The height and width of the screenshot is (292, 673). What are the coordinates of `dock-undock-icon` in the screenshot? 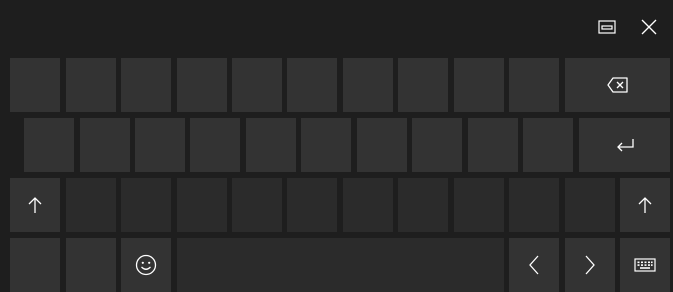 It's located at (607, 27).